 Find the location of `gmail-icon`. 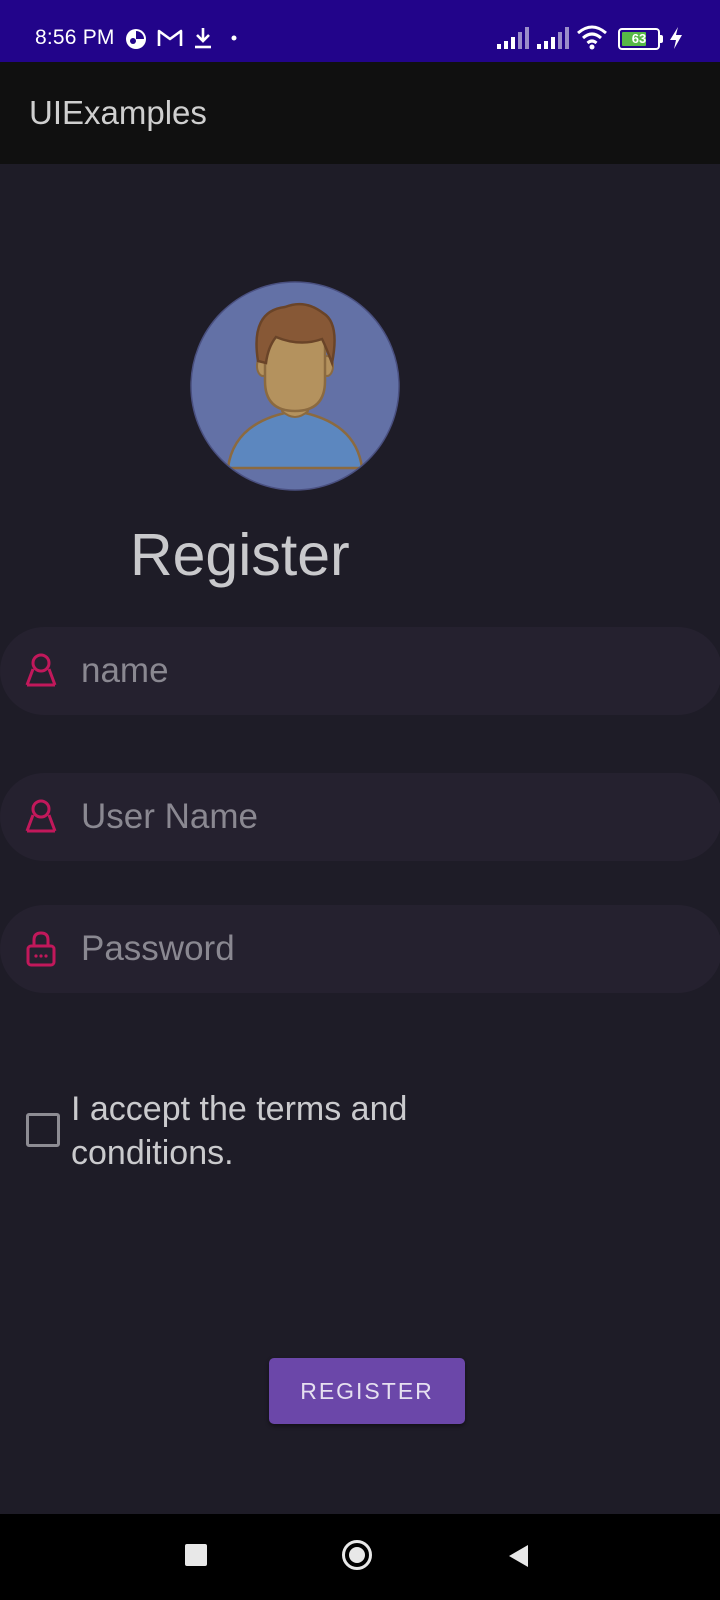

gmail-icon is located at coordinates (170, 37).